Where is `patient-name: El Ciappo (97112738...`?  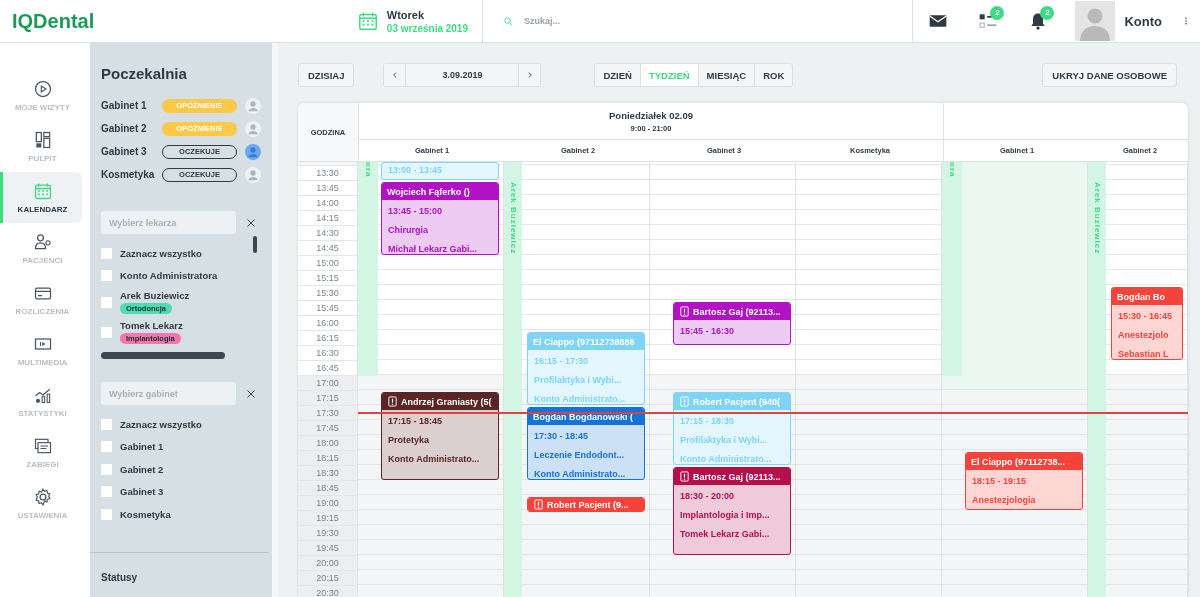
patient-name: El Ciappo (97112738... is located at coordinates (1018, 461).